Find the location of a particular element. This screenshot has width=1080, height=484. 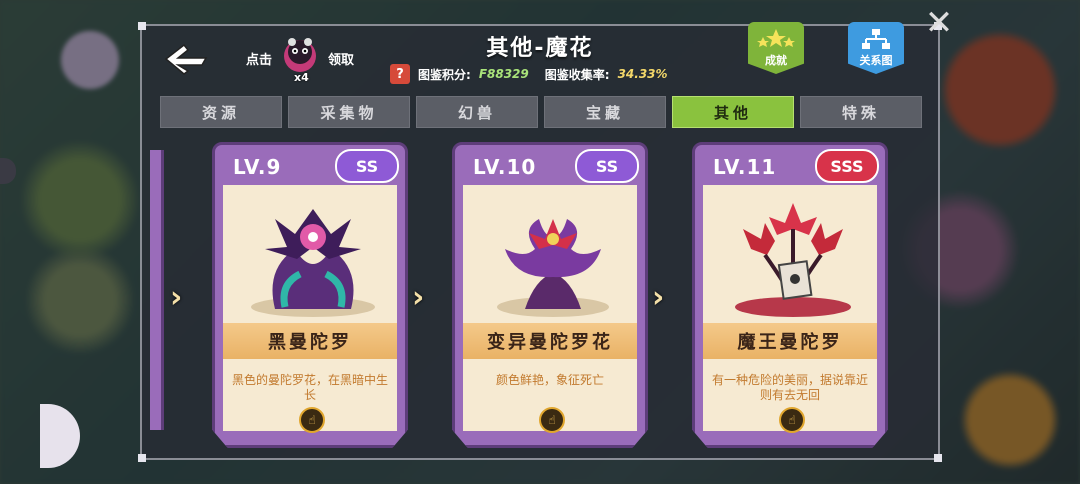

tab-label: 采集物 is located at coordinates (349, 112).